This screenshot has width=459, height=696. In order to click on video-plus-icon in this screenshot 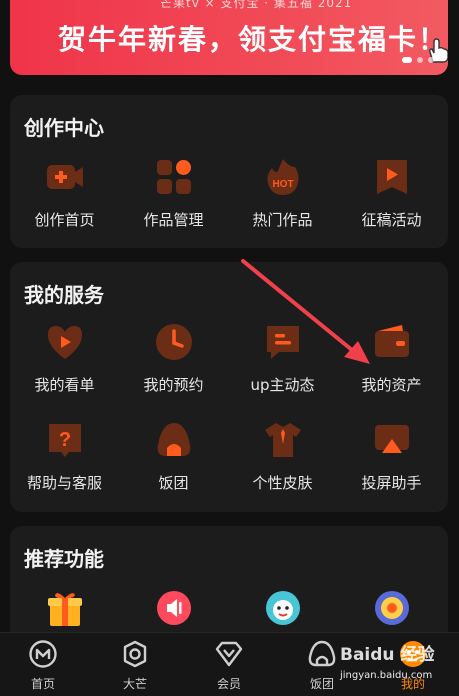, I will do `click(64, 177)`.